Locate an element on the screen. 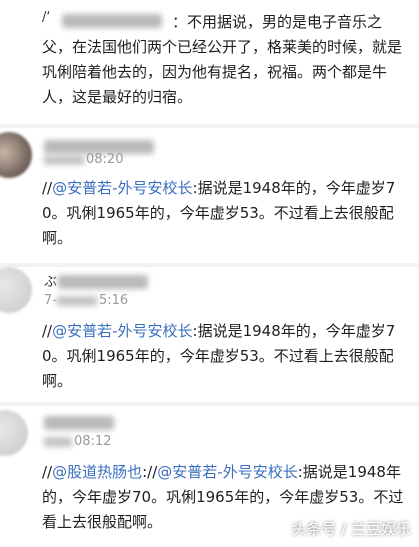  watermark: 头条号 / 兰豆娱乐 is located at coordinates (351, 529).